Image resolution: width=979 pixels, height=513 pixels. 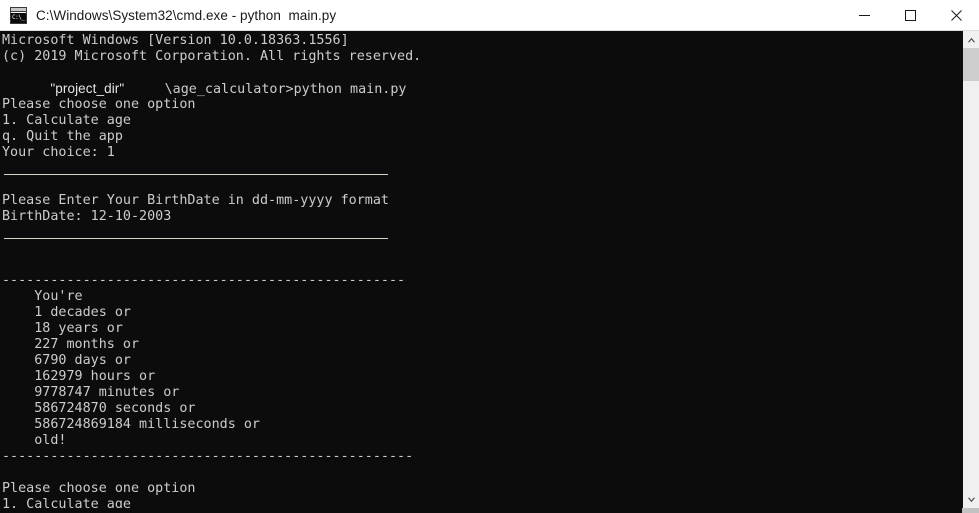 I want to click on console-line: 18 years or, so click(x=62, y=328).